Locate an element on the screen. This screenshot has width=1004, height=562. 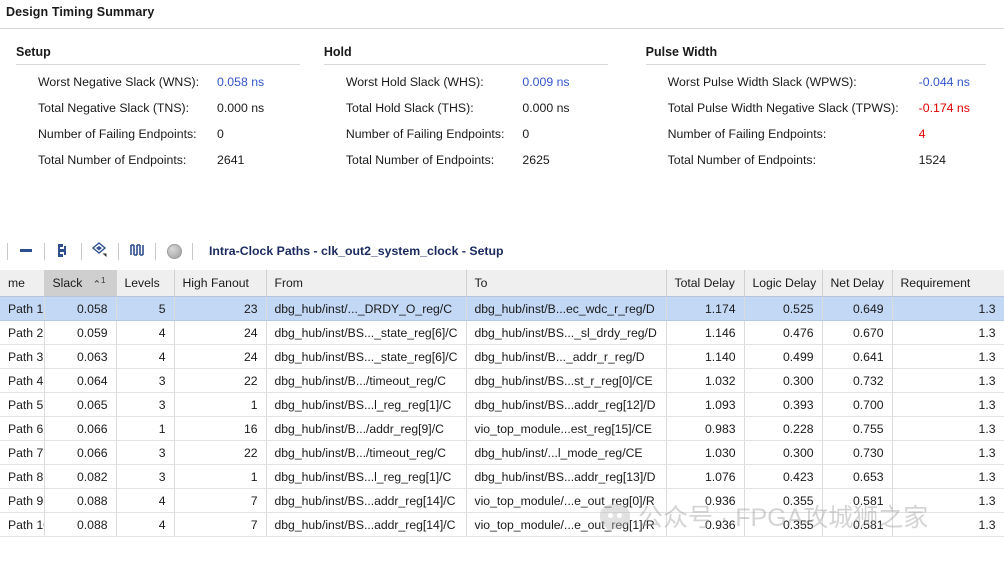
column-header-from: From is located at coordinates (366, 283).